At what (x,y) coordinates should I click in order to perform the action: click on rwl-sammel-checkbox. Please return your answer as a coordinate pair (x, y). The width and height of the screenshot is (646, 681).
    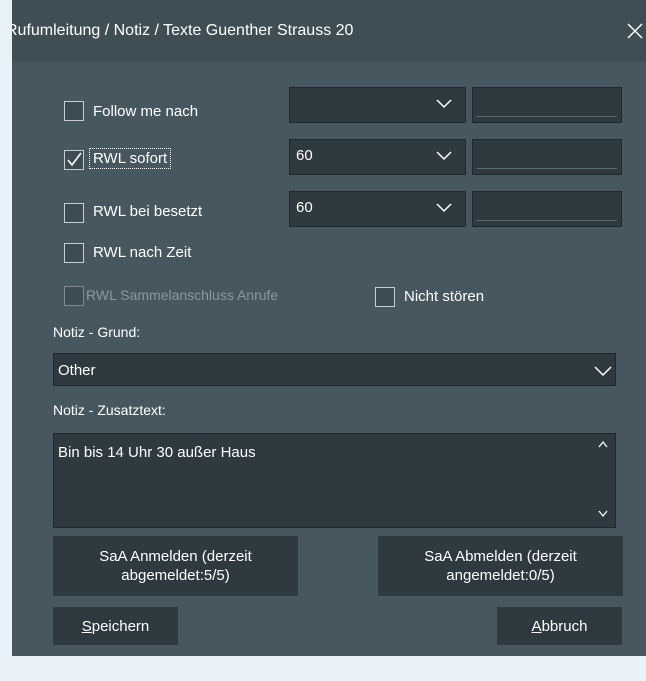
    Looking at the image, I should click on (74, 296).